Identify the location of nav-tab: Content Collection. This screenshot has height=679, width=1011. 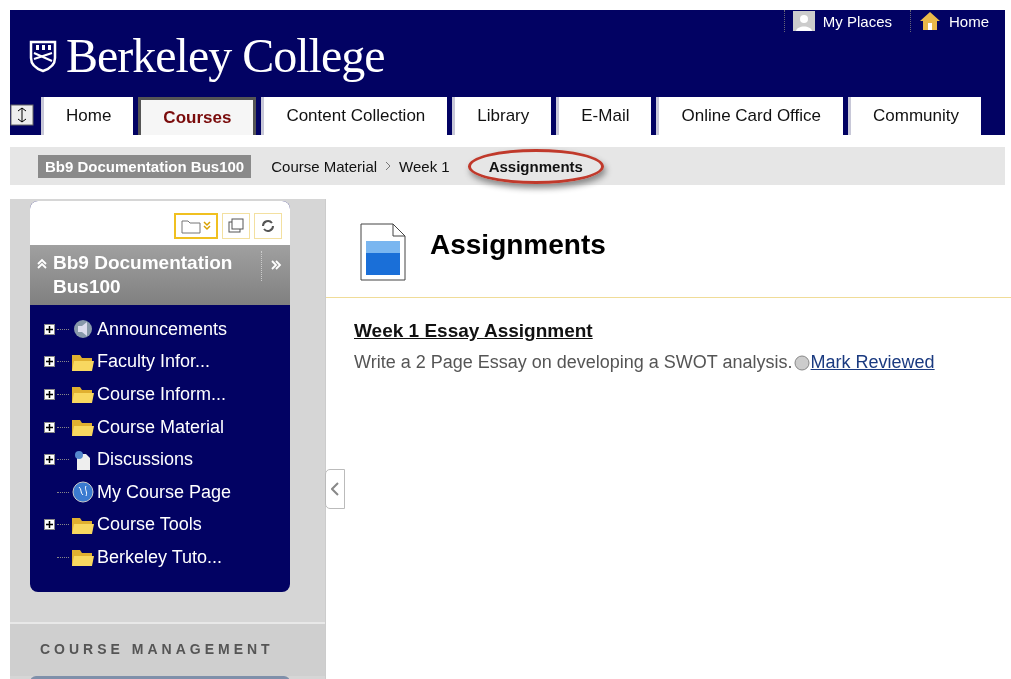
(354, 116).